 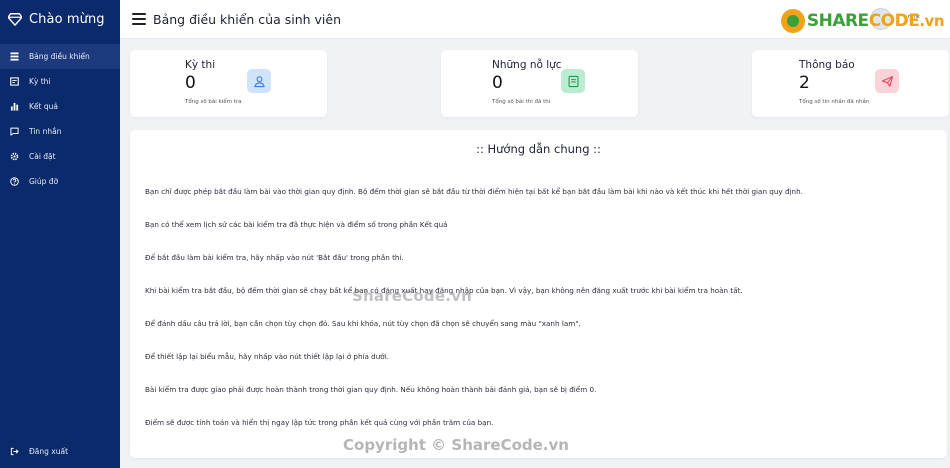 What do you see at coordinates (14, 182) in the screenshot?
I see `help-icon` at bounding box center [14, 182].